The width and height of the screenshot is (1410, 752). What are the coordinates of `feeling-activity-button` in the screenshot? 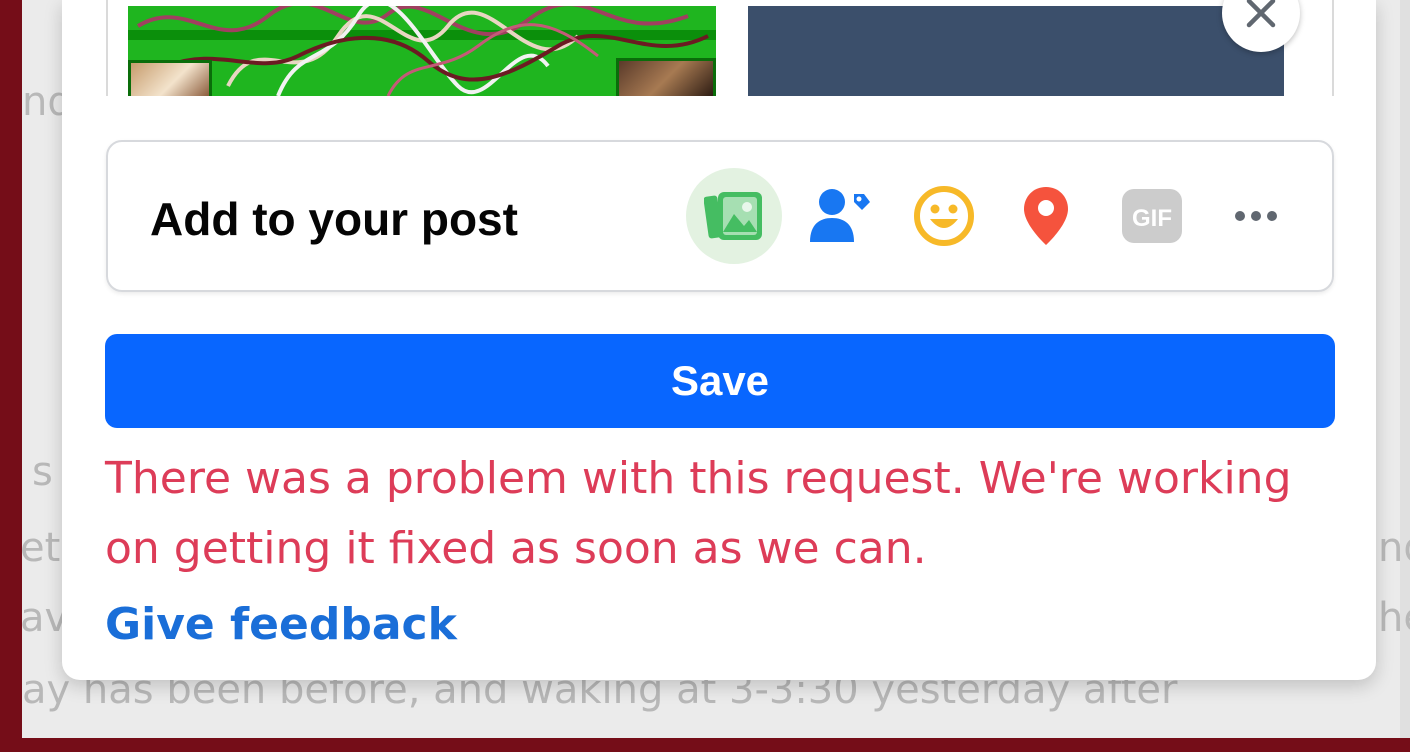 It's located at (944, 216).